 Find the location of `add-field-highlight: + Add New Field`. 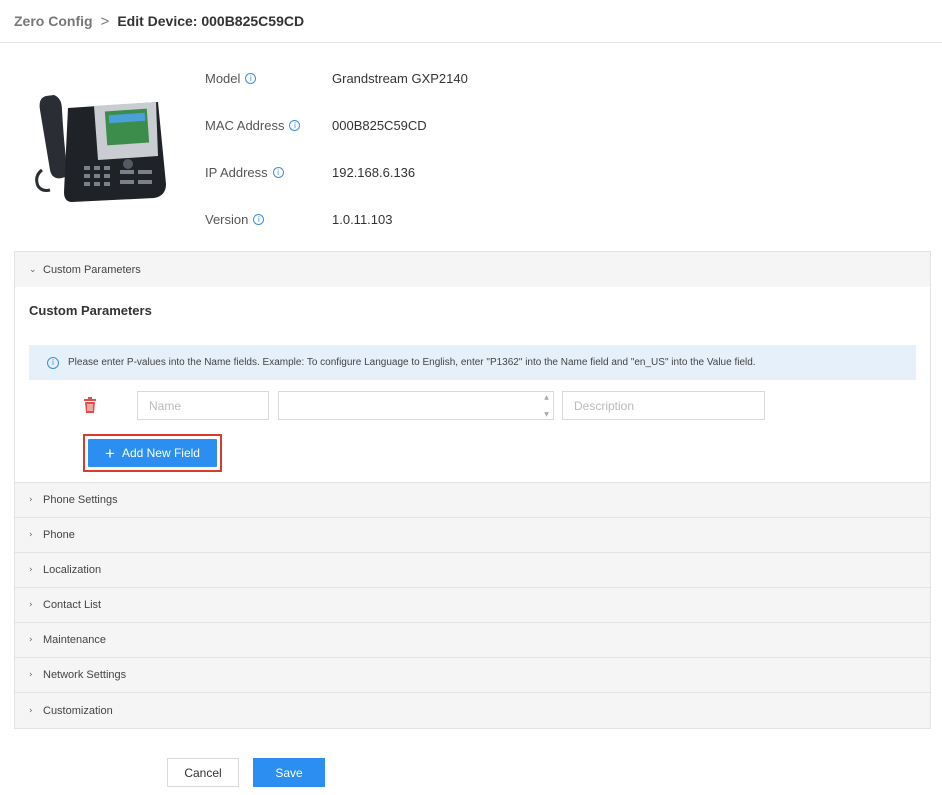

add-field-highlight: + Add New Field is located at coordinates (152, 453).